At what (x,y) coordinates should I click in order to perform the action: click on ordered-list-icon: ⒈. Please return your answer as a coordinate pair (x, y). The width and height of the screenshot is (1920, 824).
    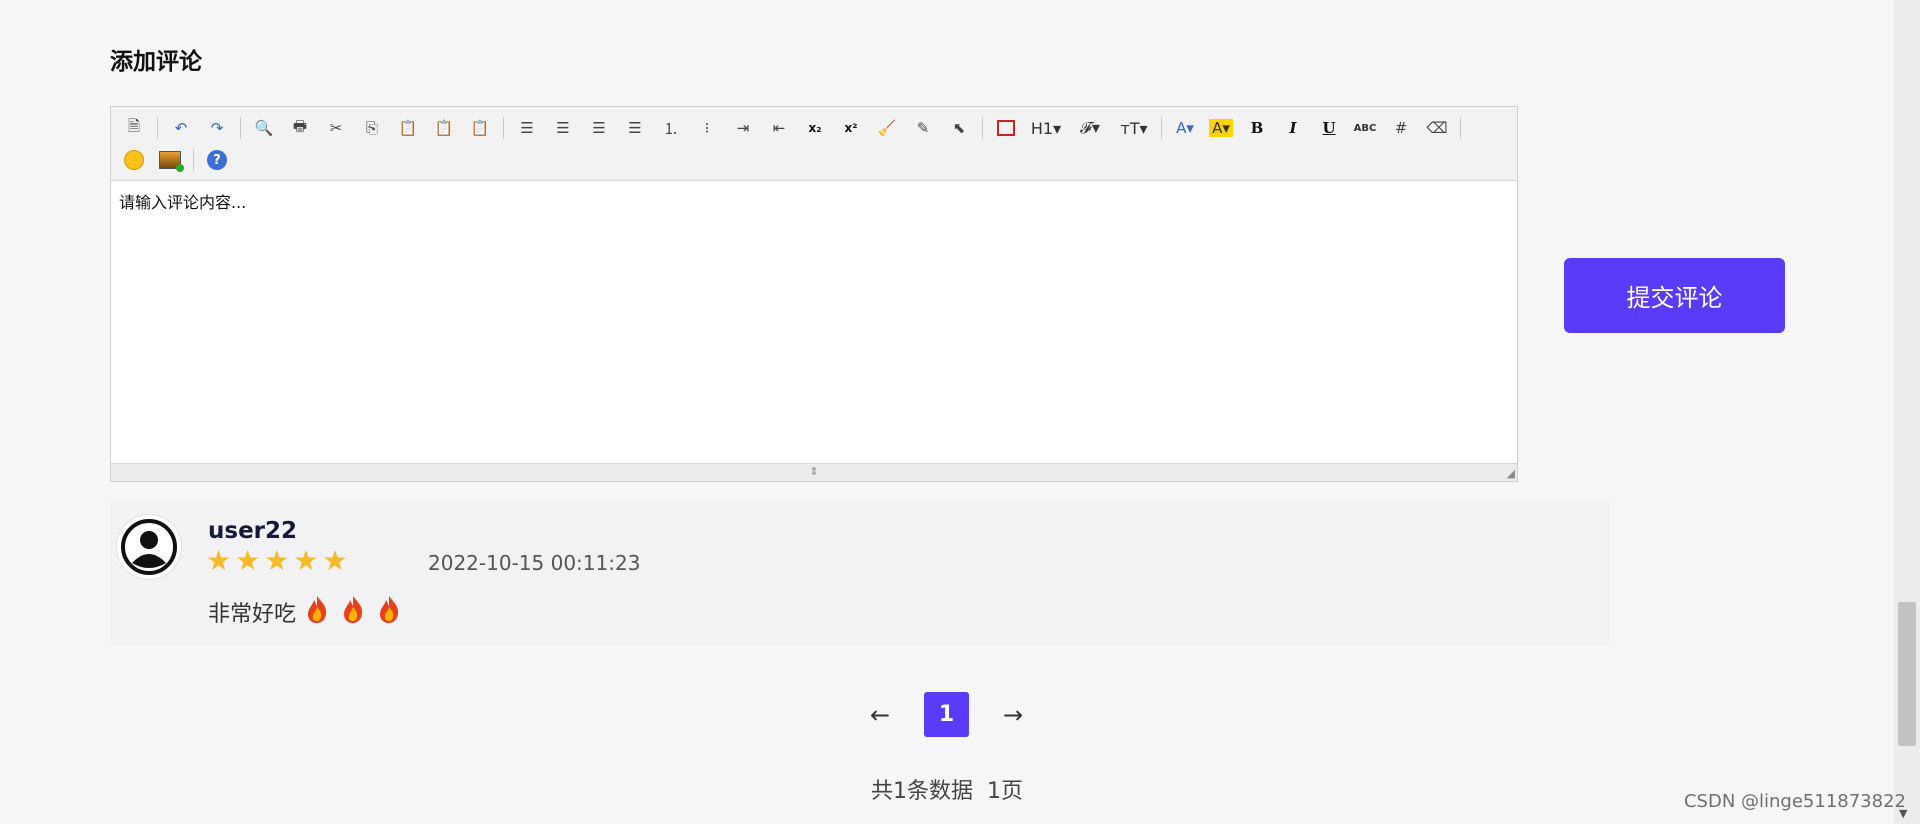
    Looking at the image, I should click on (671, 128).